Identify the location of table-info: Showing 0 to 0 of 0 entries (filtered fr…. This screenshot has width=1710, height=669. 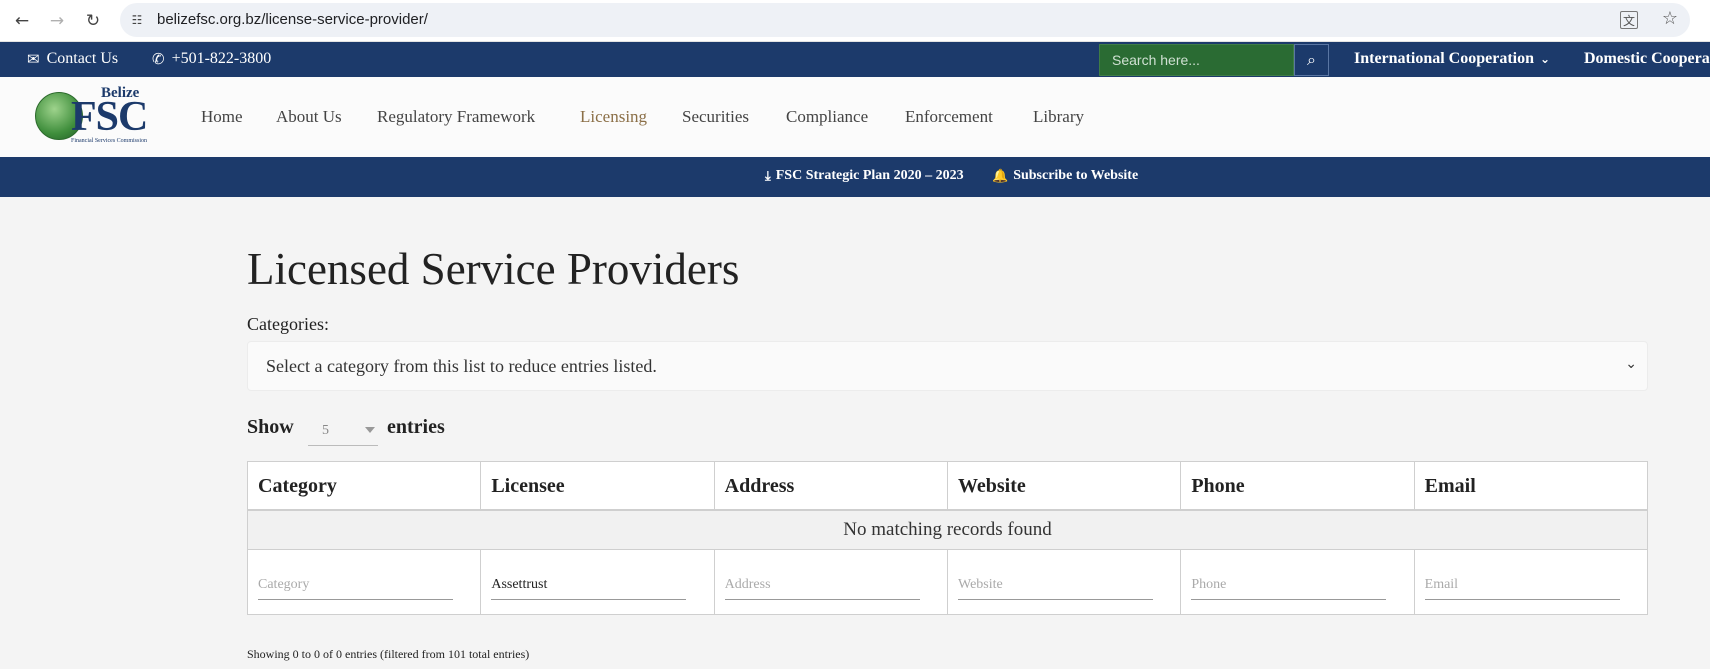
(388, 654).